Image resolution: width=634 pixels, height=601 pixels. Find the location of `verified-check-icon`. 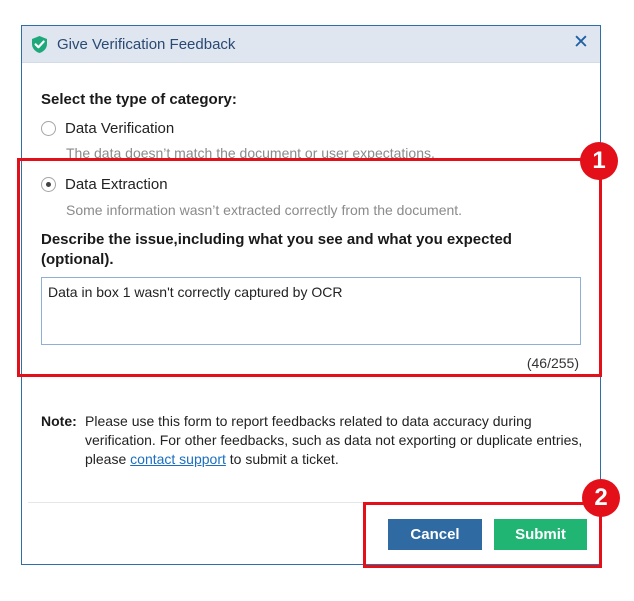

verified-check-icon is located at coordinates (39, 44).